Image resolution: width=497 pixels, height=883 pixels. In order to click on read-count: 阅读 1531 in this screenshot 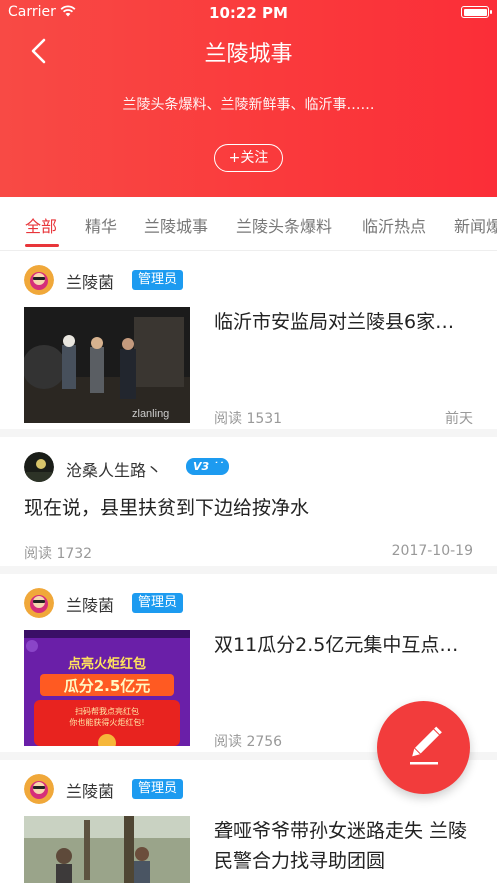, I will do `click(248, 419)`.